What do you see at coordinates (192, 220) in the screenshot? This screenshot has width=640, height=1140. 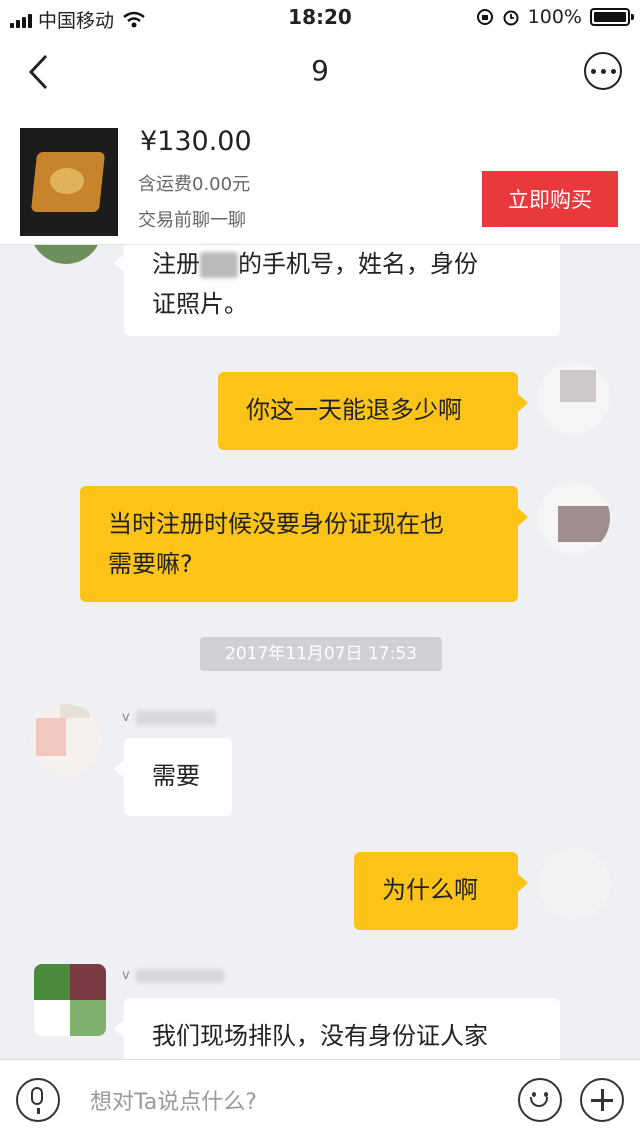 I see `prechat-label: 交易前聊一聊` at bounding box center [192, 220].